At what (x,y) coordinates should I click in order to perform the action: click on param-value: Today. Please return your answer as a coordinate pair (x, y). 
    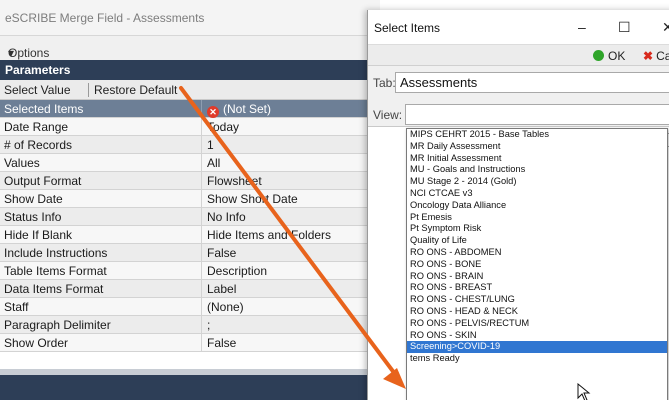
    Looking at the image, I should click on (291, 127).